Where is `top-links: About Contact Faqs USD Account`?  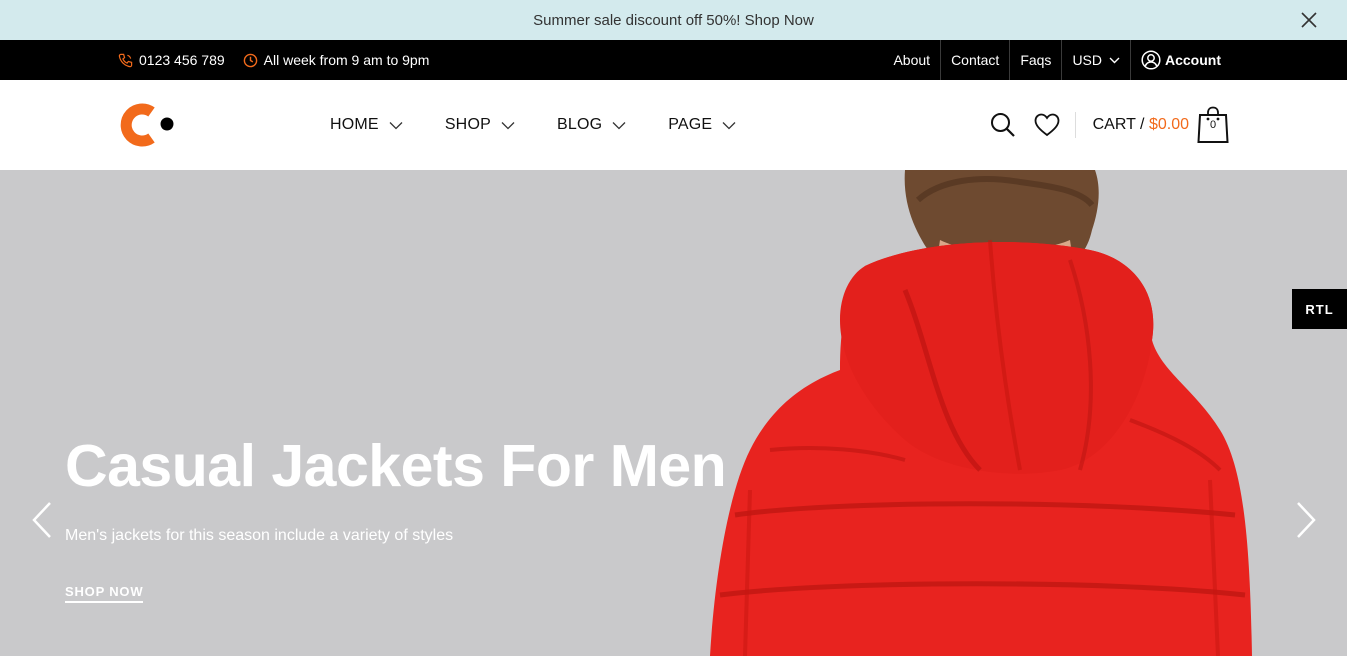
top-links: About Contact Faqs USD Account is located at coordinates (1057, 60).